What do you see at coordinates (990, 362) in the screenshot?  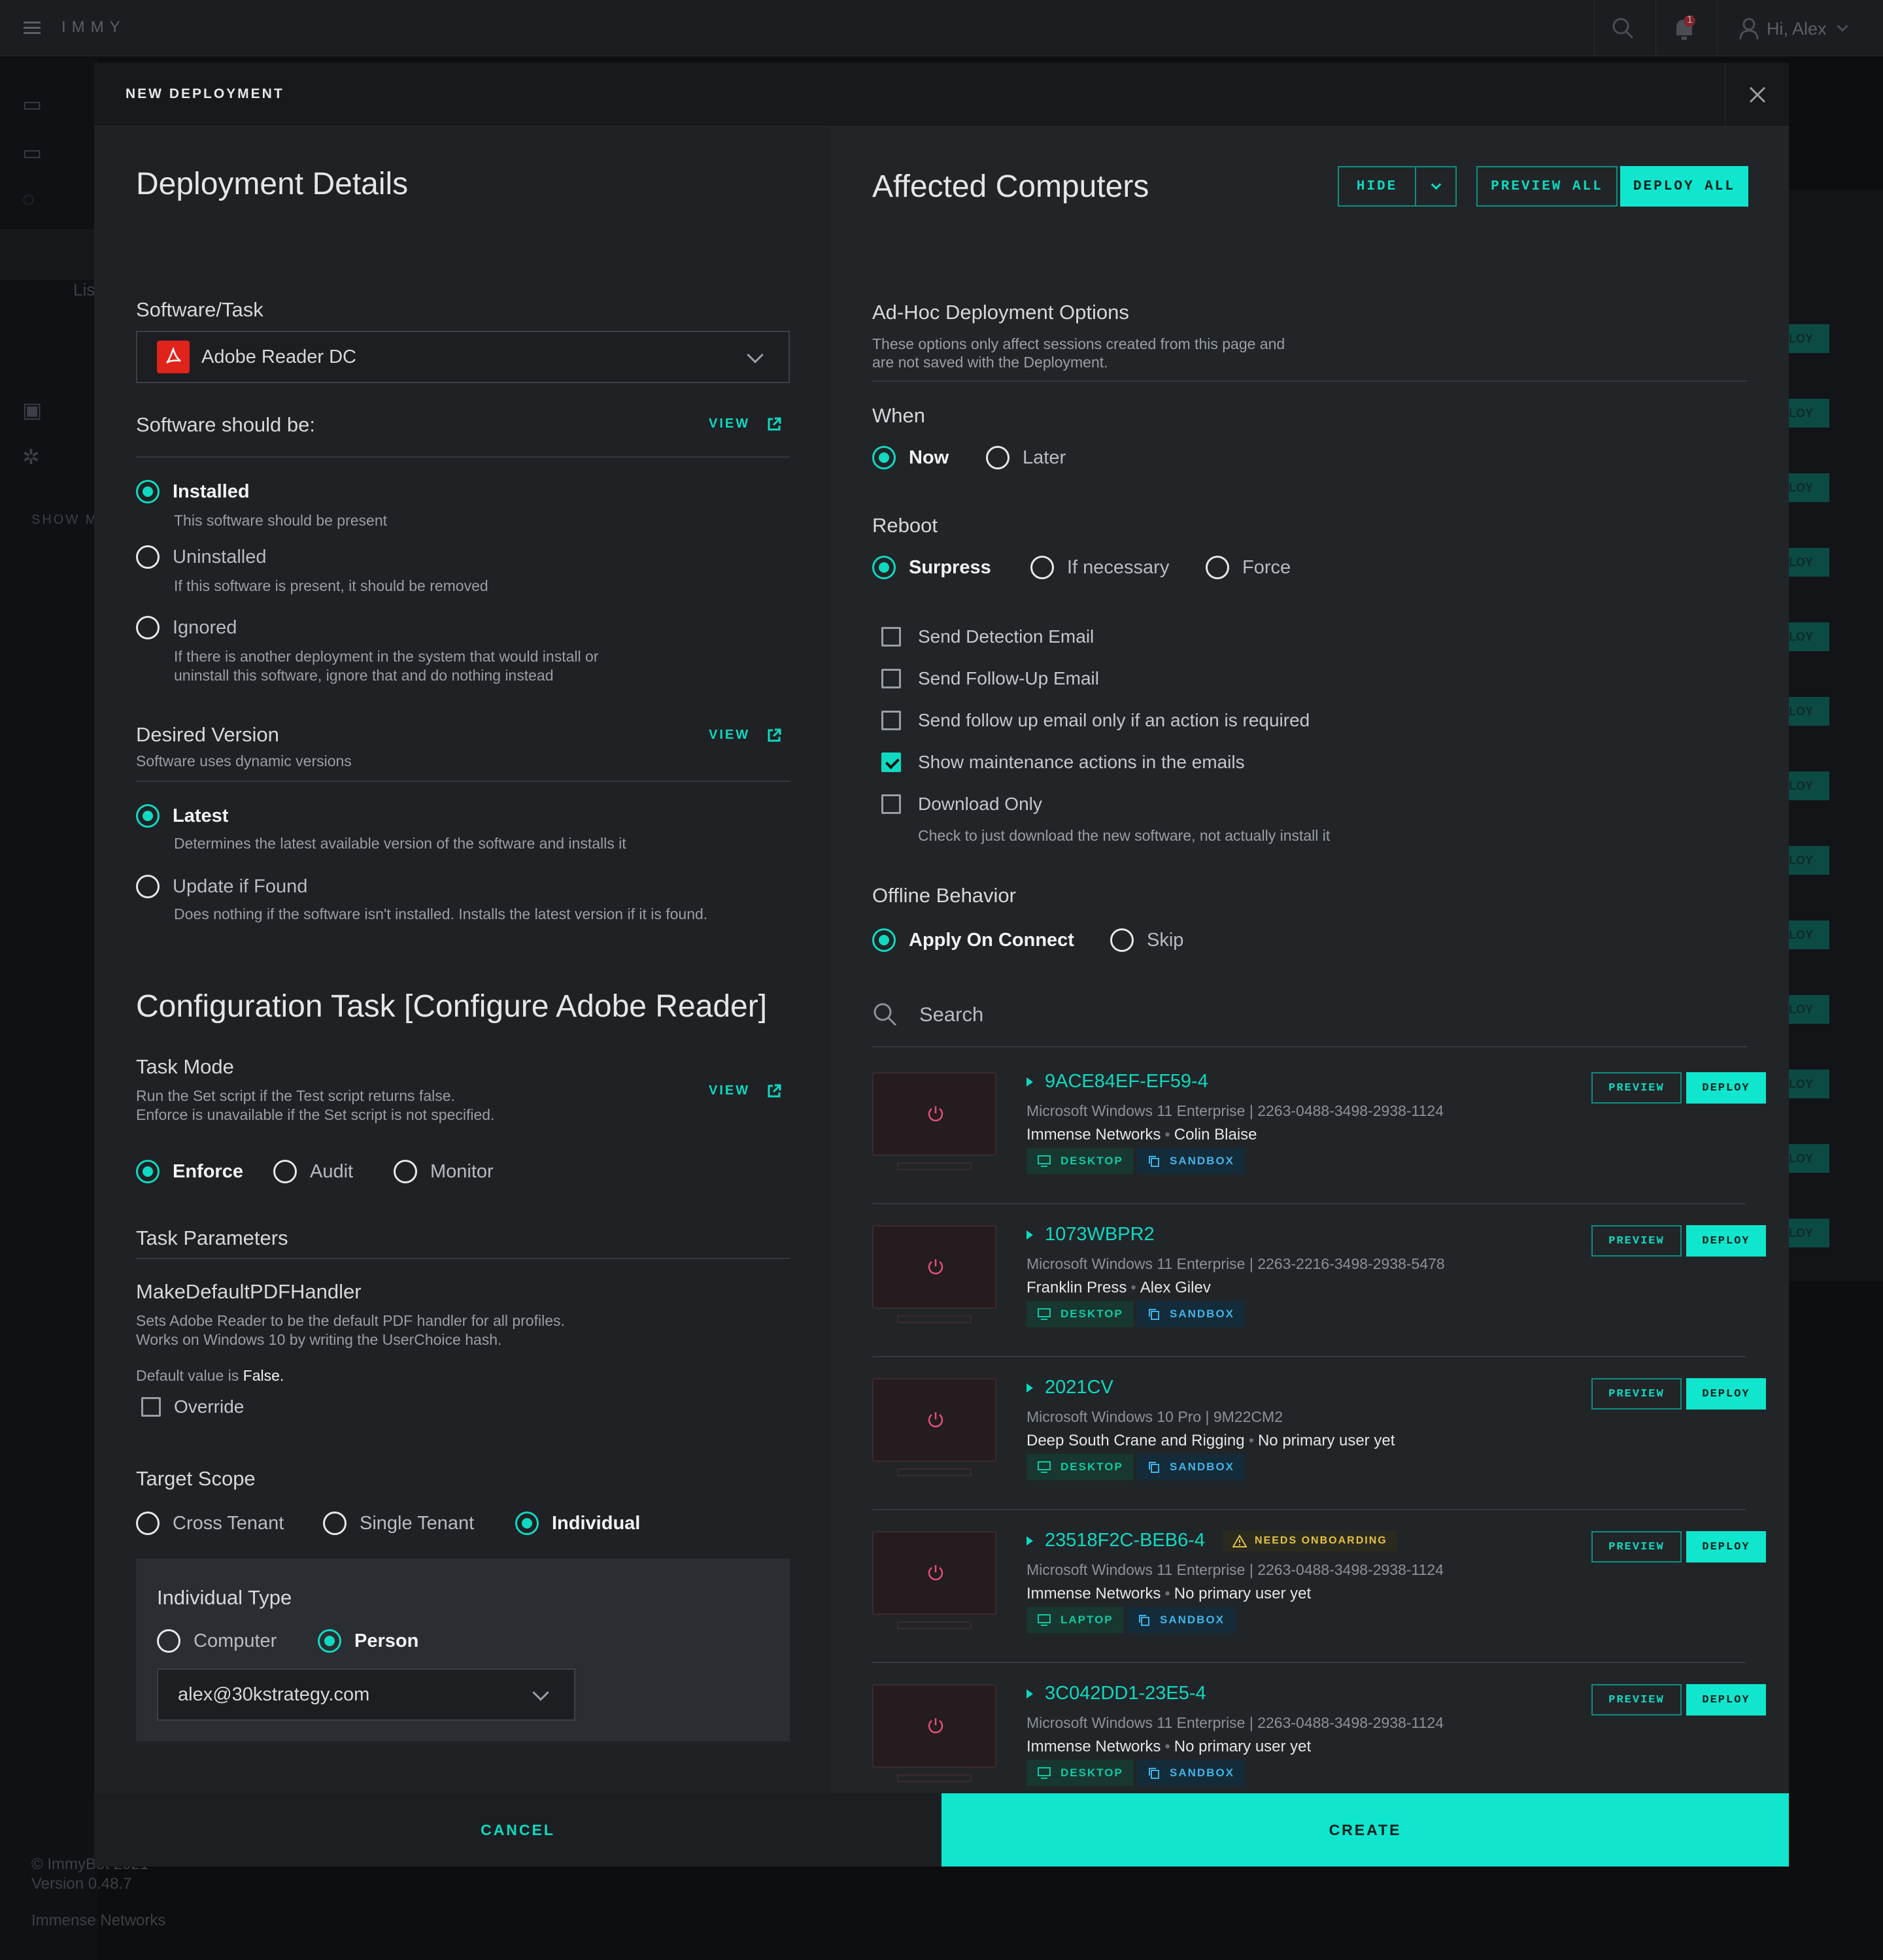 I see `adhoc-sub: are not saved with the Deployment.` at bounding box center [990, 362].